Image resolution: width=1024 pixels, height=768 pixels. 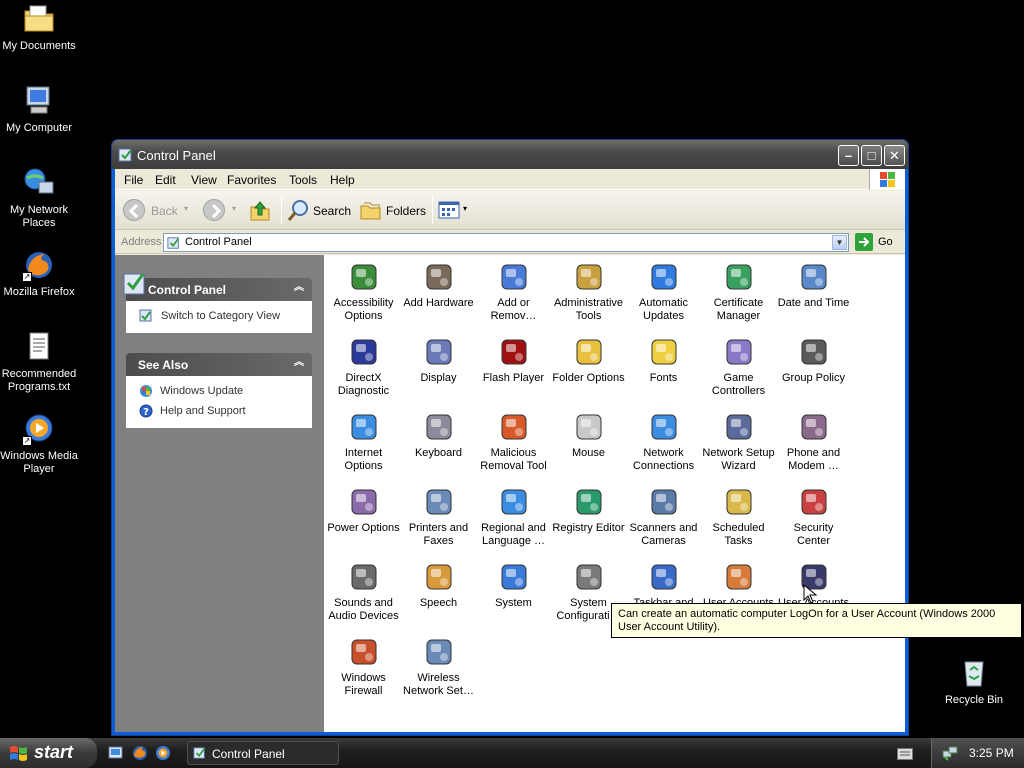 I want to click on computer-icon, so click(x=39, y=101).